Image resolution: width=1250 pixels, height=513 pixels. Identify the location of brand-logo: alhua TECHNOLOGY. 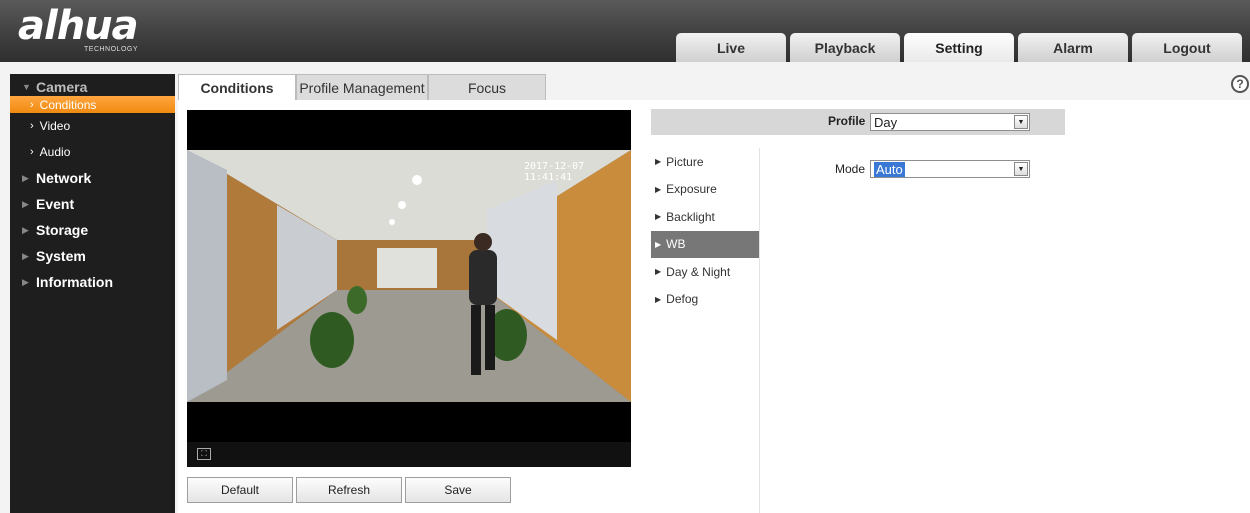
(88, 31).